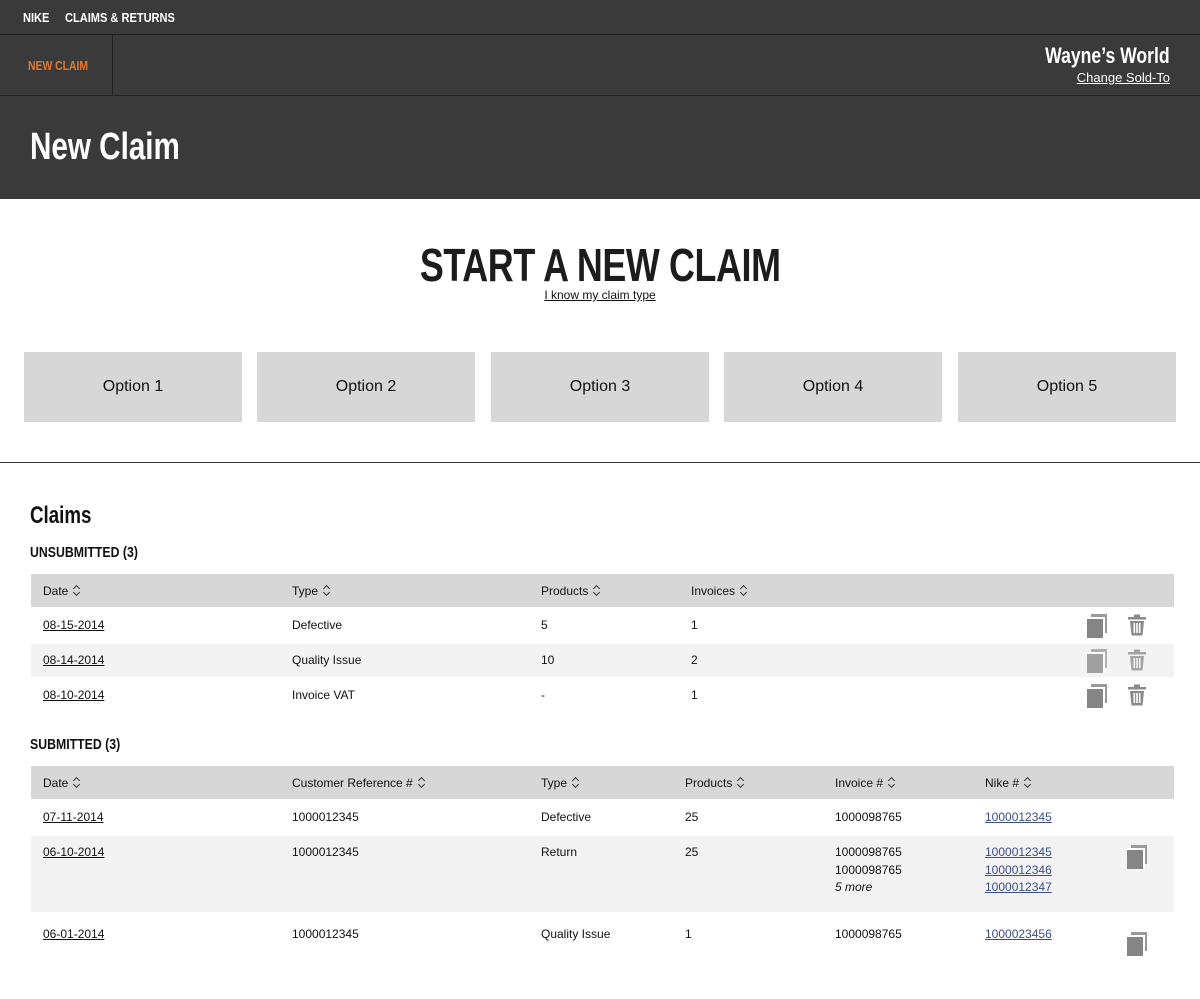 This screenshot has height=999, width=1200. I want to click on row-products: -, so click(543, 695).